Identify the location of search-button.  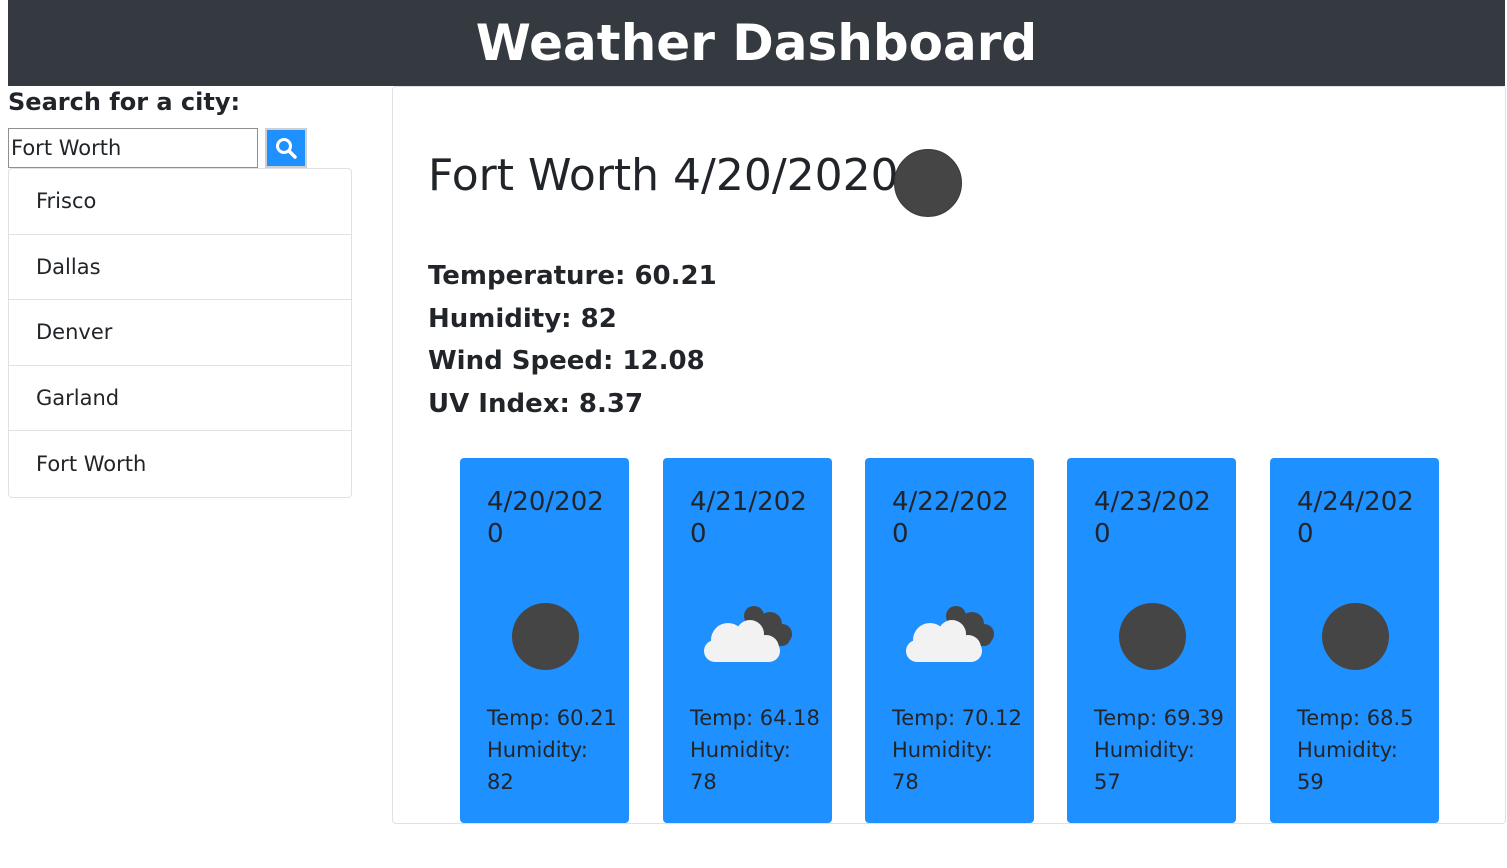
(286, 148).